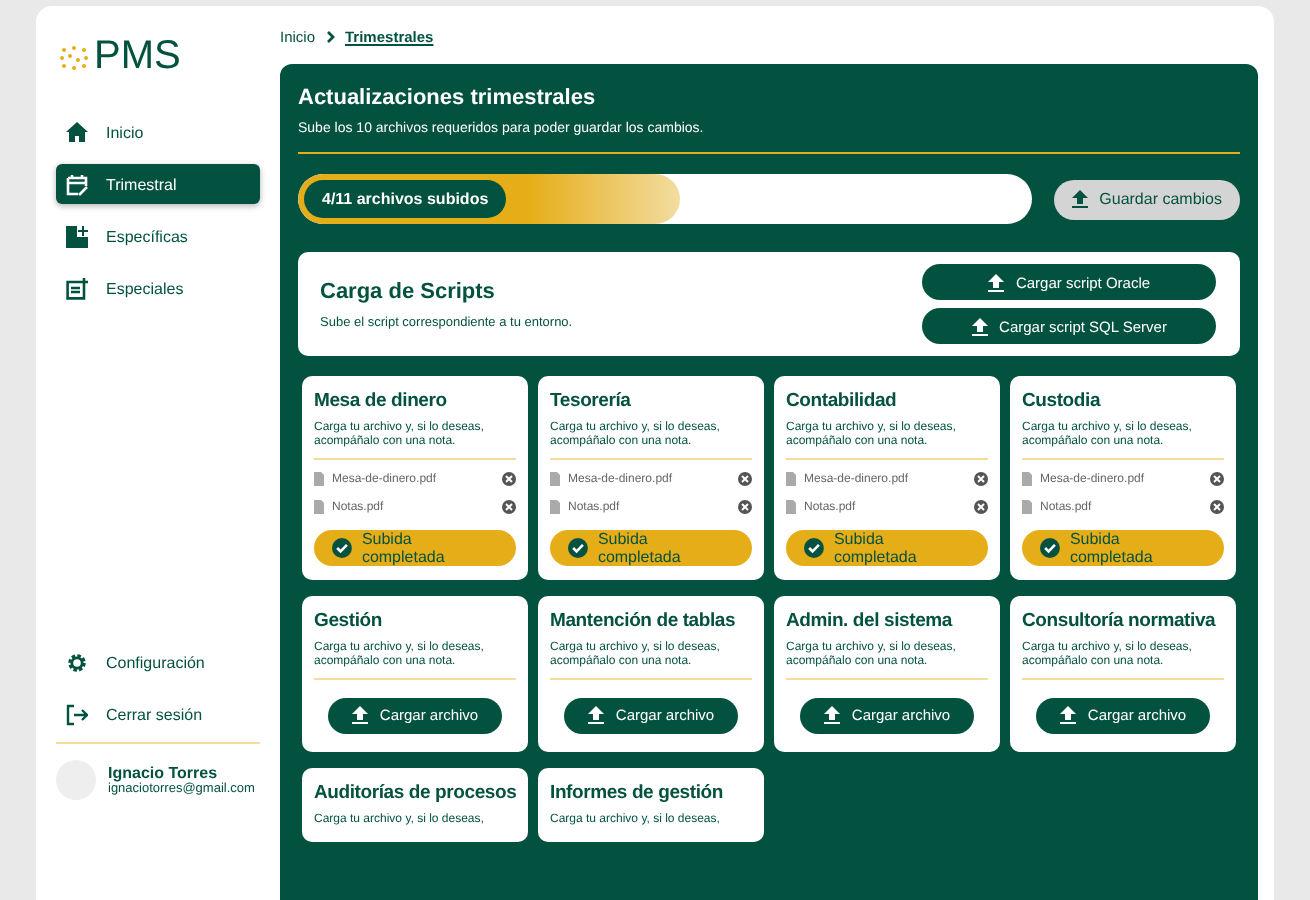 This screenshot has height=900, width=1310. Describe the element at coordinates (77, 132) in the screenshot. I see `home-icon` at that location.